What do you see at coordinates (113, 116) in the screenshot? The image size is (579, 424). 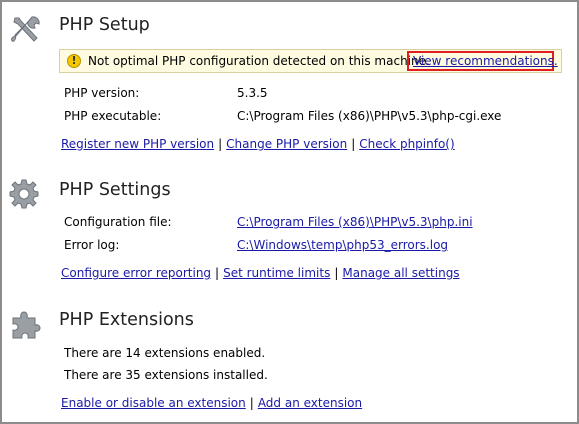 I see `php-executable-label: PHP executable:` at bounding box center [113, 116].